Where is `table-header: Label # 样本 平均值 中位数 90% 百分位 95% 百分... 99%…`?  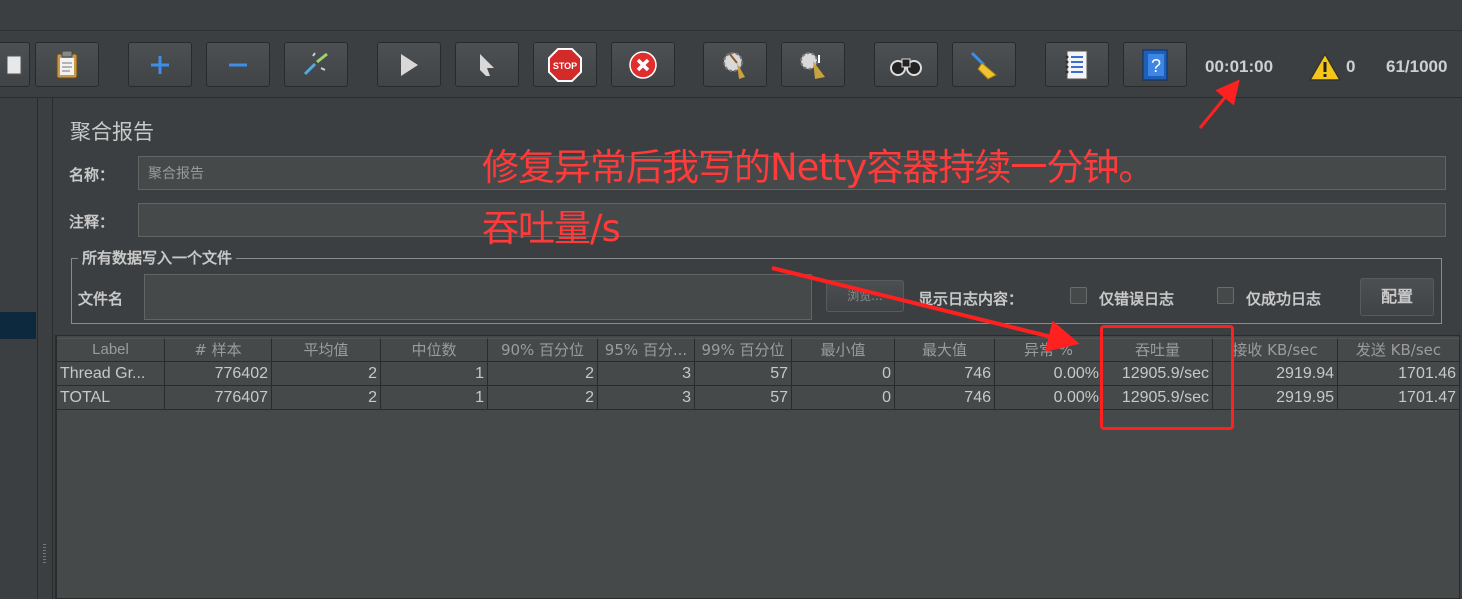 table-header: Label # 样本 平均值 中位数 90% 百分位 95% 百分... 99%… is located at coordinates (758, 350).